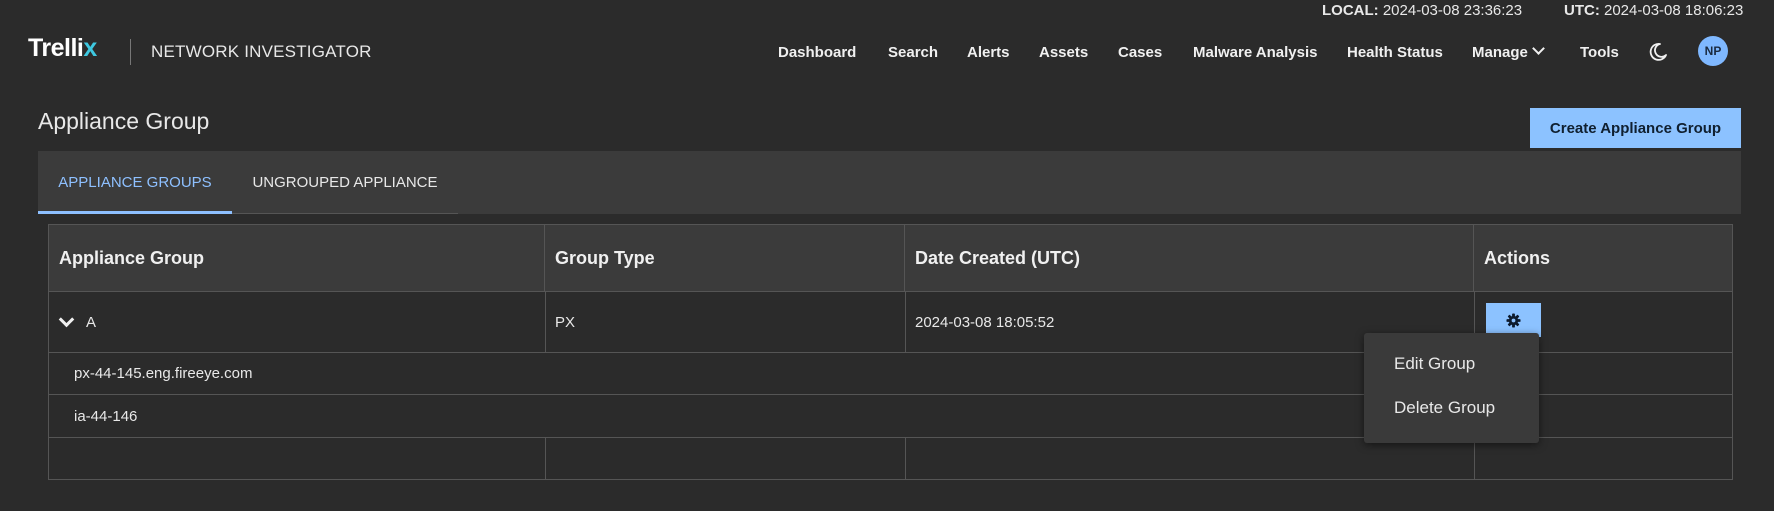 Image resolution: width=1774 pixels, height=511 pixels. Describe the element at coordinates (1434, 364) in the screenshot. I see `edit-group-menu-item: Edit Group` at that location.